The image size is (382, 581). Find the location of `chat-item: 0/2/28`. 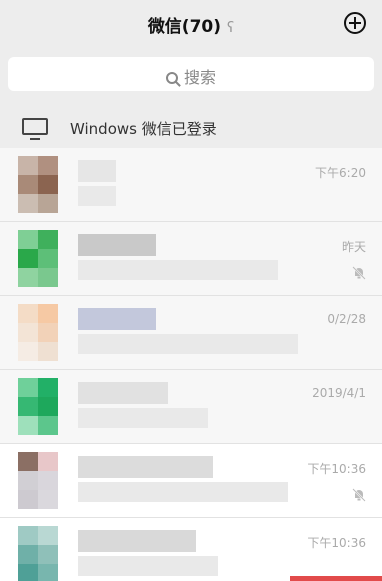

chat-item: 0/2/28 is located at coordinates (191, 333).